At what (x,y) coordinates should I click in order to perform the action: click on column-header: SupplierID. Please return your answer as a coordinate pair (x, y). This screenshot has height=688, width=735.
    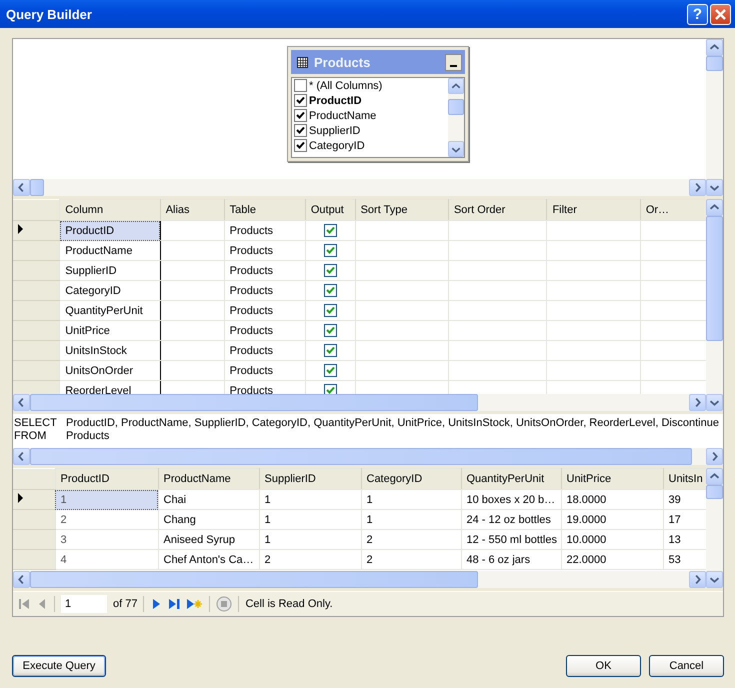
    Looking at the image, I should click on (310, 479).